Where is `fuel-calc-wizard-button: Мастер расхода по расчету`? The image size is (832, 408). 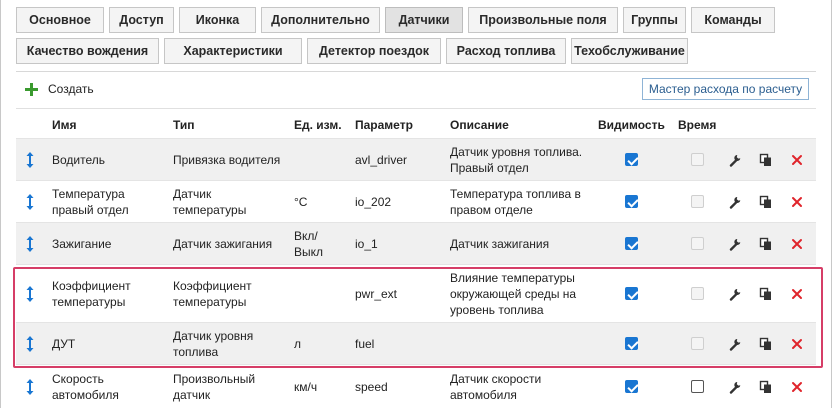 fuel-calc-wizard-button: Мастер расхода по расчету is located at coordinates (725, 89).